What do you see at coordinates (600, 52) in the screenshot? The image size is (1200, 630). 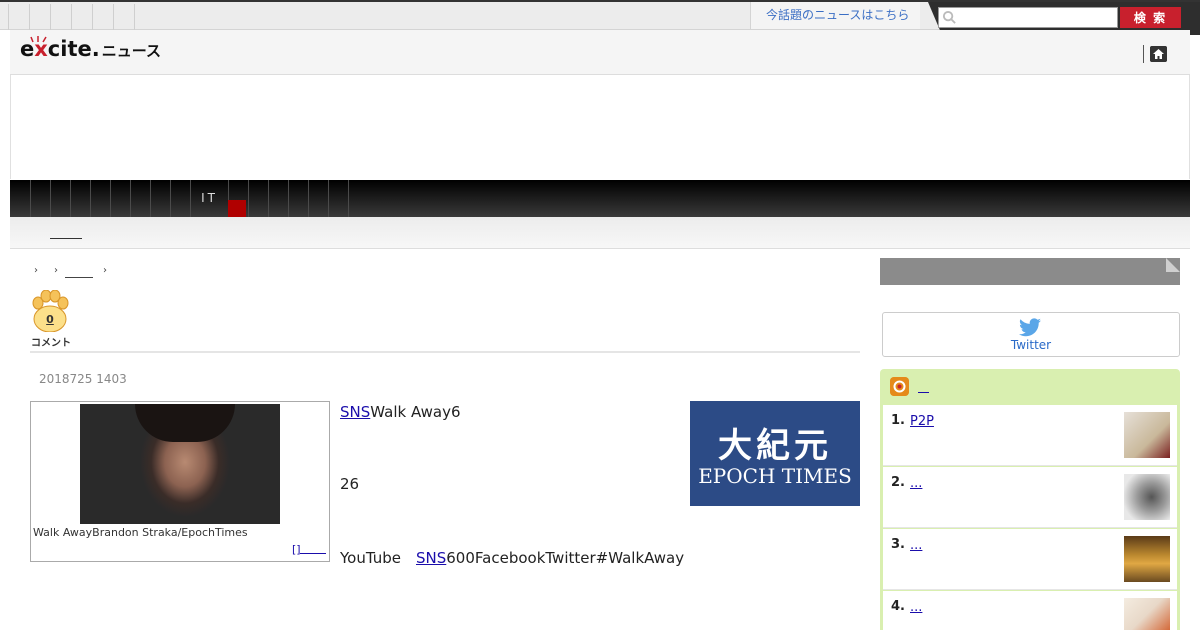 I see `site-header` at bounding box center [600, 52].